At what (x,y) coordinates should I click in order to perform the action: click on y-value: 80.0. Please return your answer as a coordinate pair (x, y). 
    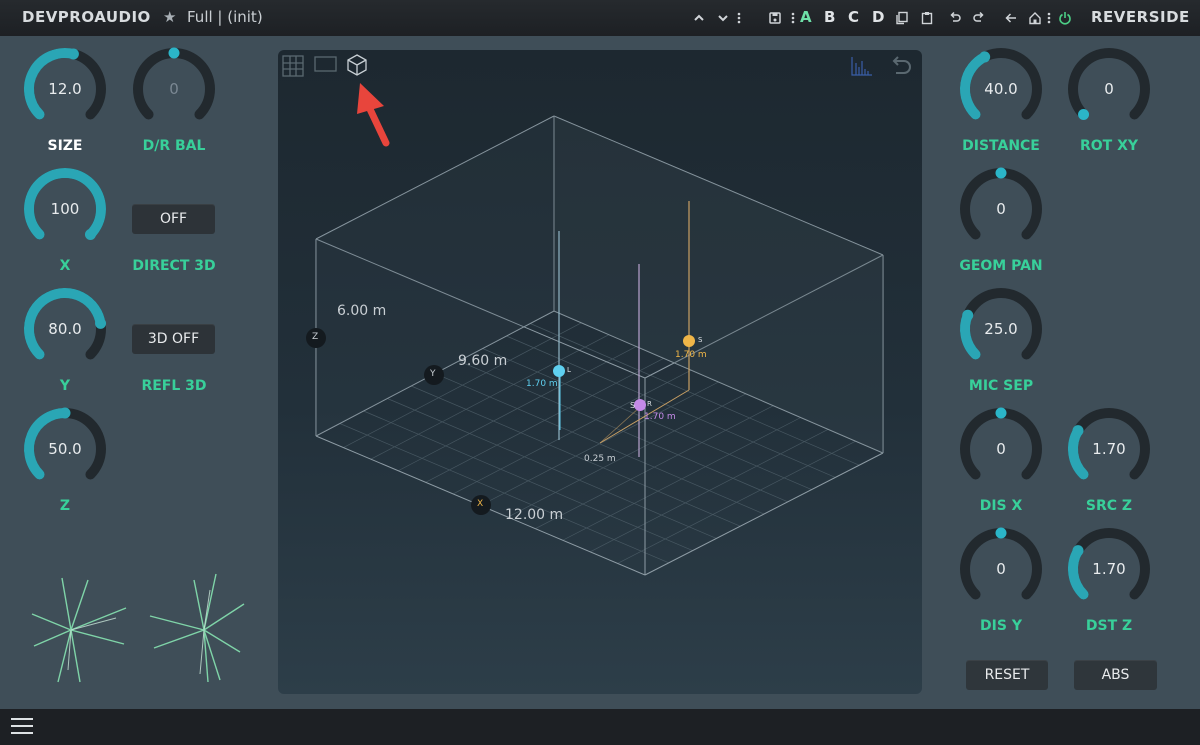
    Looking at the image, I should click on (65, 329).